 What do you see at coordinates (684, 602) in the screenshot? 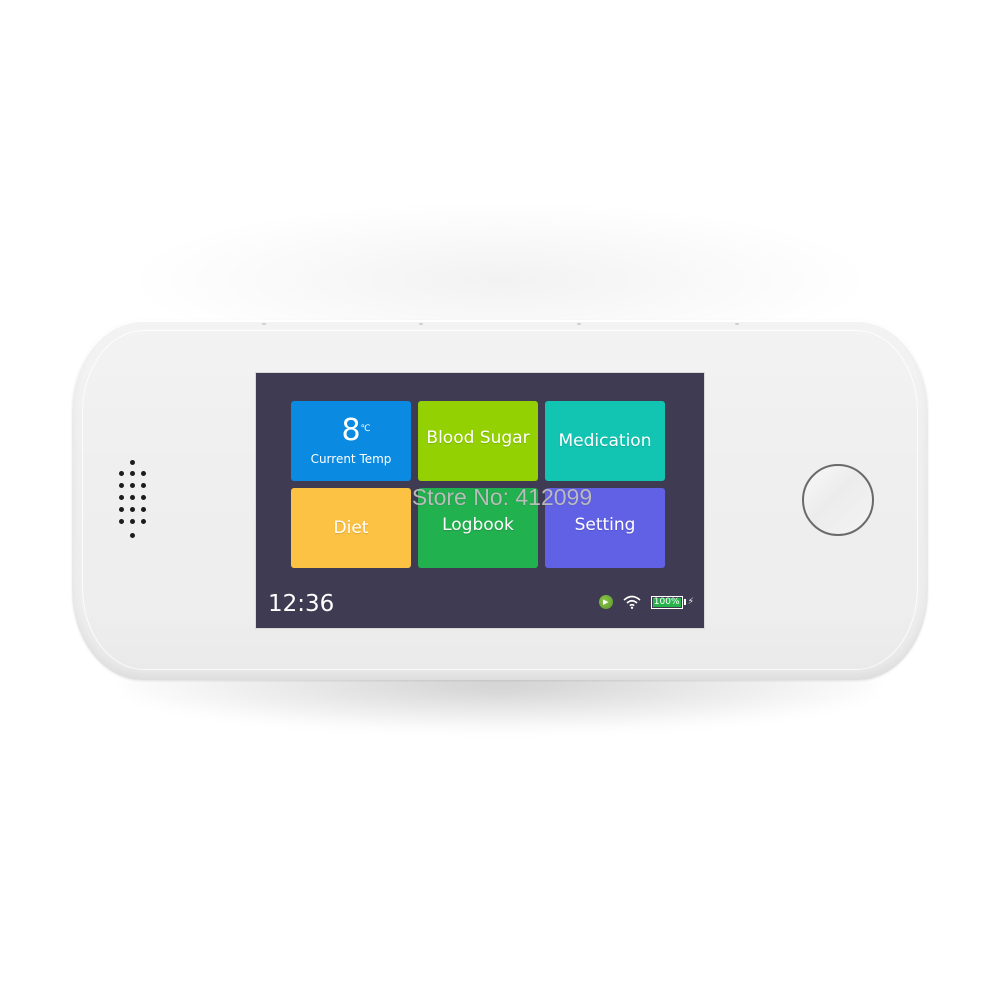
I see `battery-cap` at bounding box center [684, 602].